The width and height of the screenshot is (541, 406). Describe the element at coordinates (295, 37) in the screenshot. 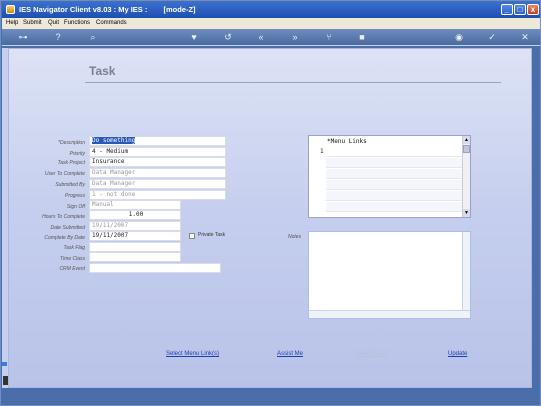

I see `fast-forward-icon: »` at that location.